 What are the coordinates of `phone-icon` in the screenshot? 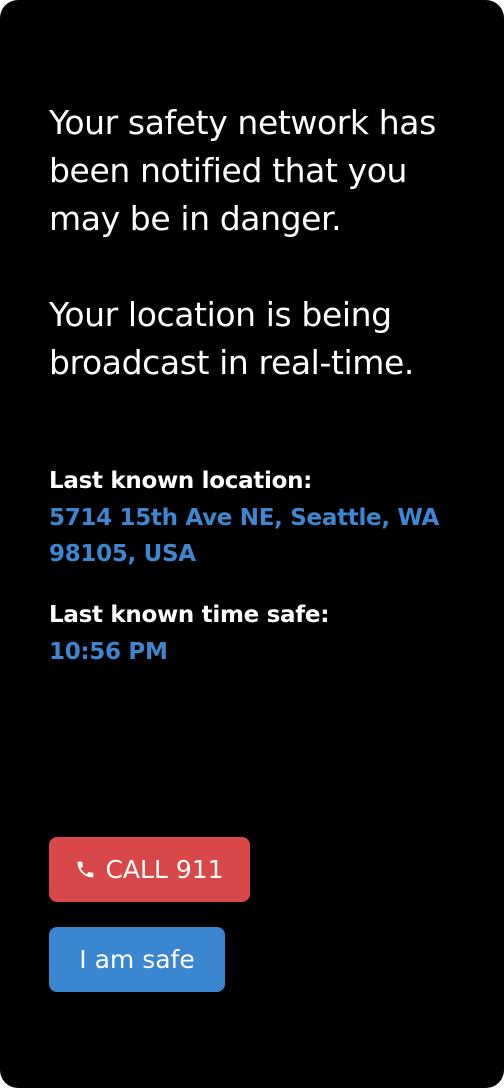 It's located at (85, 869).